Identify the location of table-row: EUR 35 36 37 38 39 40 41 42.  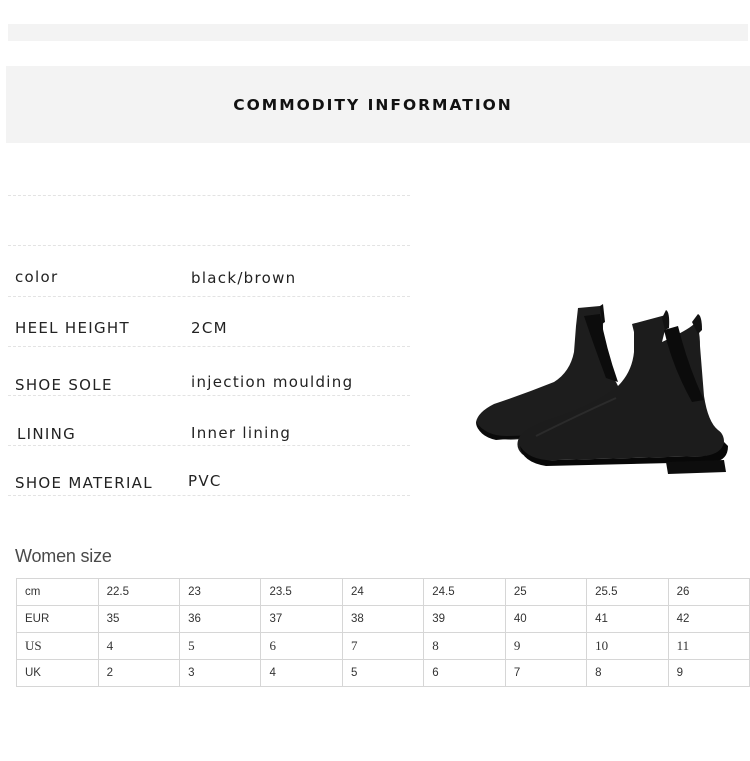
(383, 619).